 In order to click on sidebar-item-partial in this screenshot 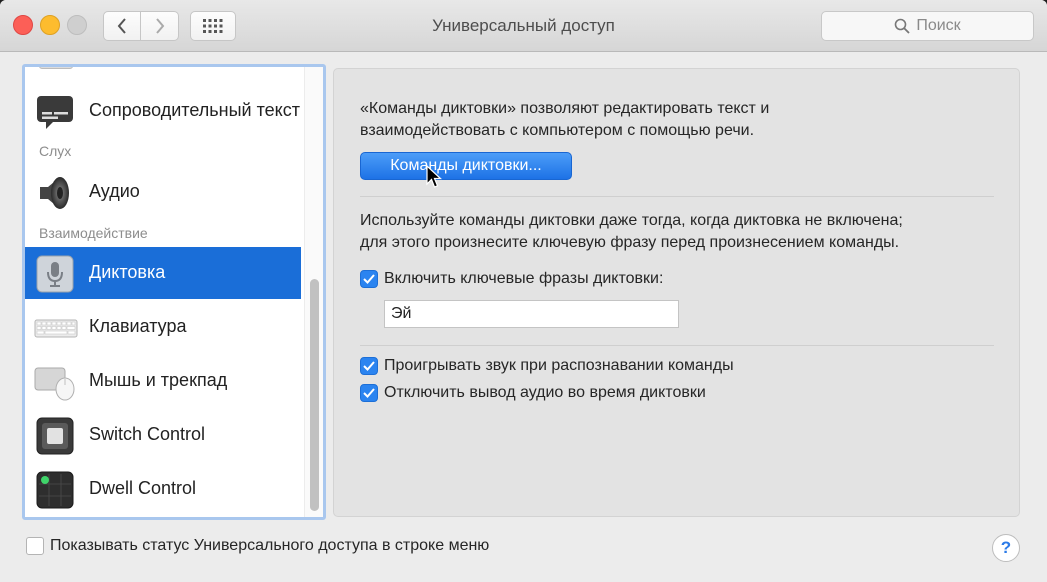, I will do `click(163, 70)`.